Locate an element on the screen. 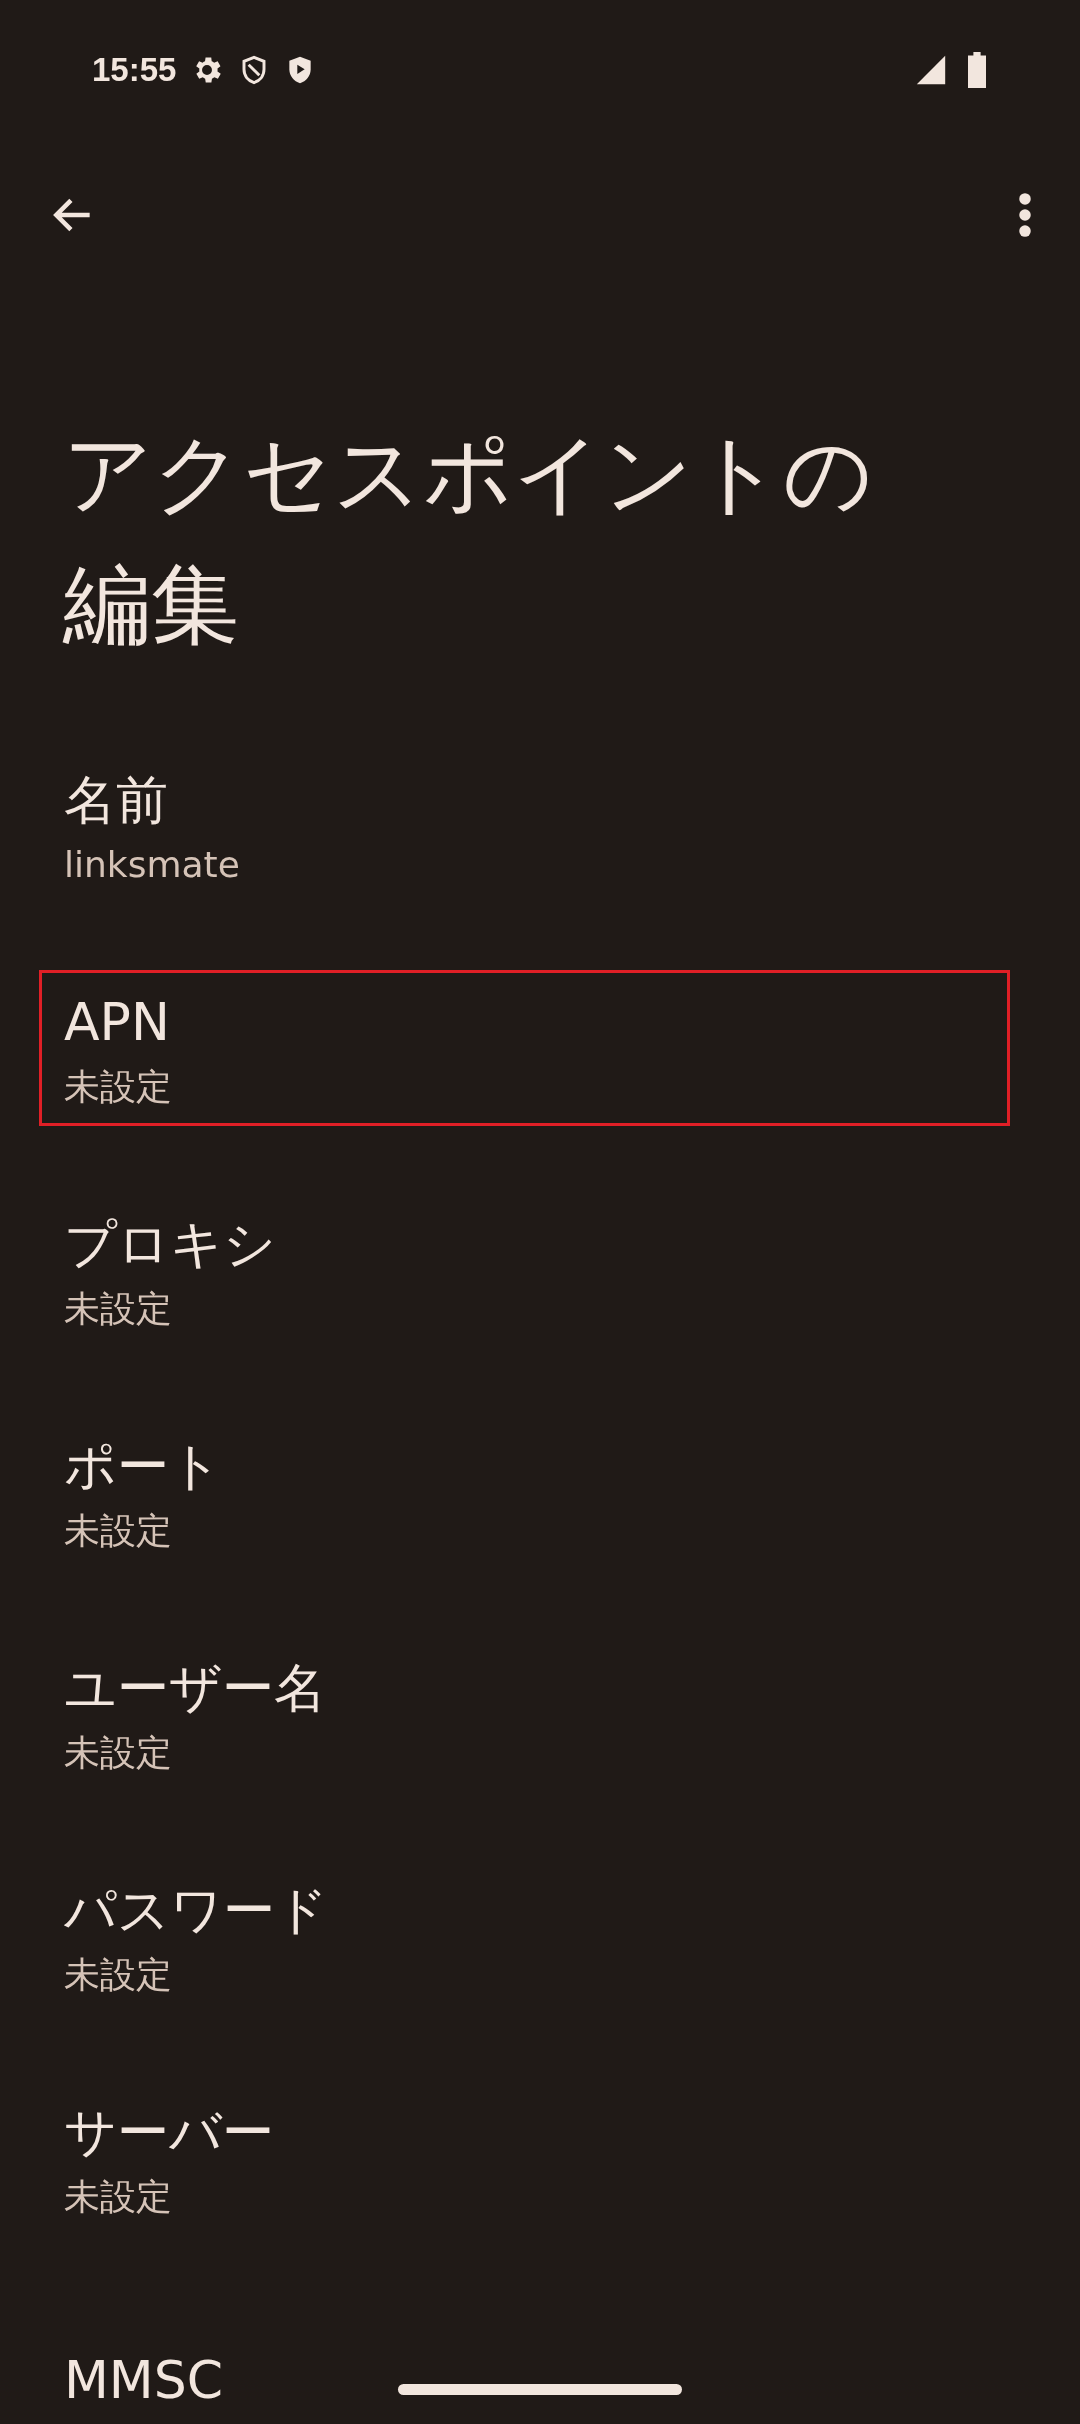  signal-icon is located at coordinates (931, 70).